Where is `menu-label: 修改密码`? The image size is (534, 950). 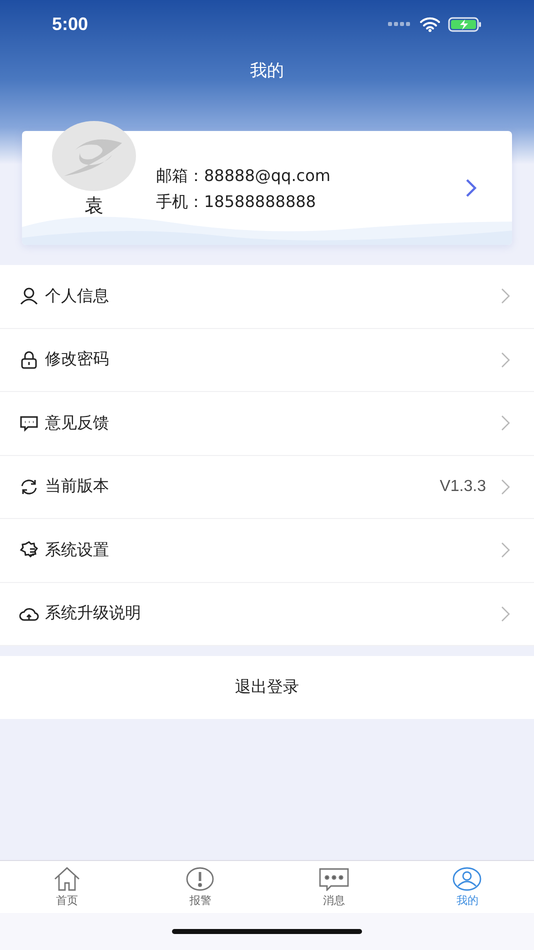
menu-label: 修改密码 is located at coordinates (77, 359).